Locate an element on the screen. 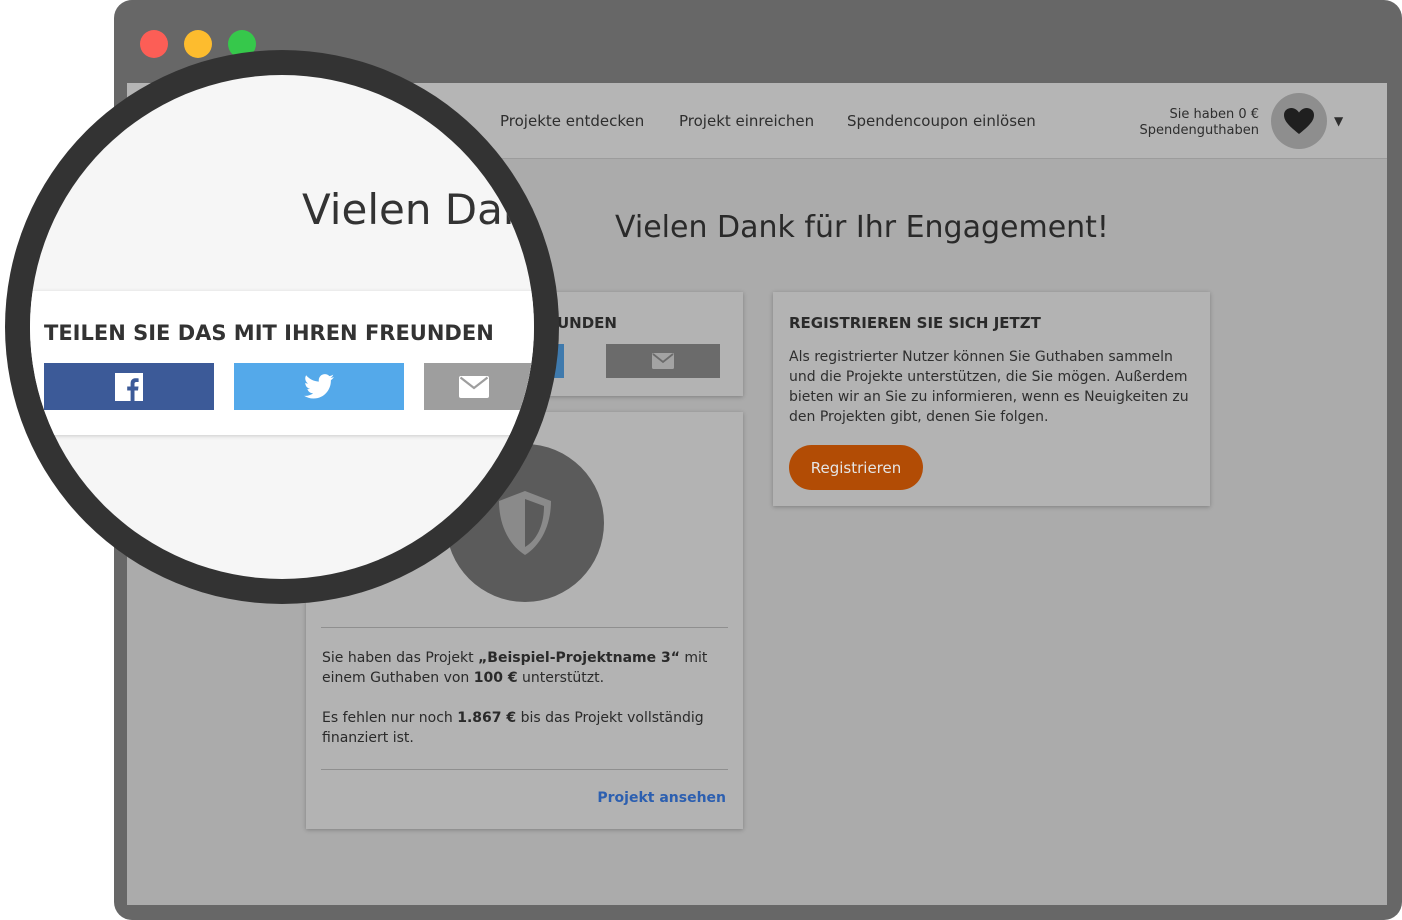 The height and width of the screenshot is (920, 1402). heart-icon is located at coordinates (1299, 121).